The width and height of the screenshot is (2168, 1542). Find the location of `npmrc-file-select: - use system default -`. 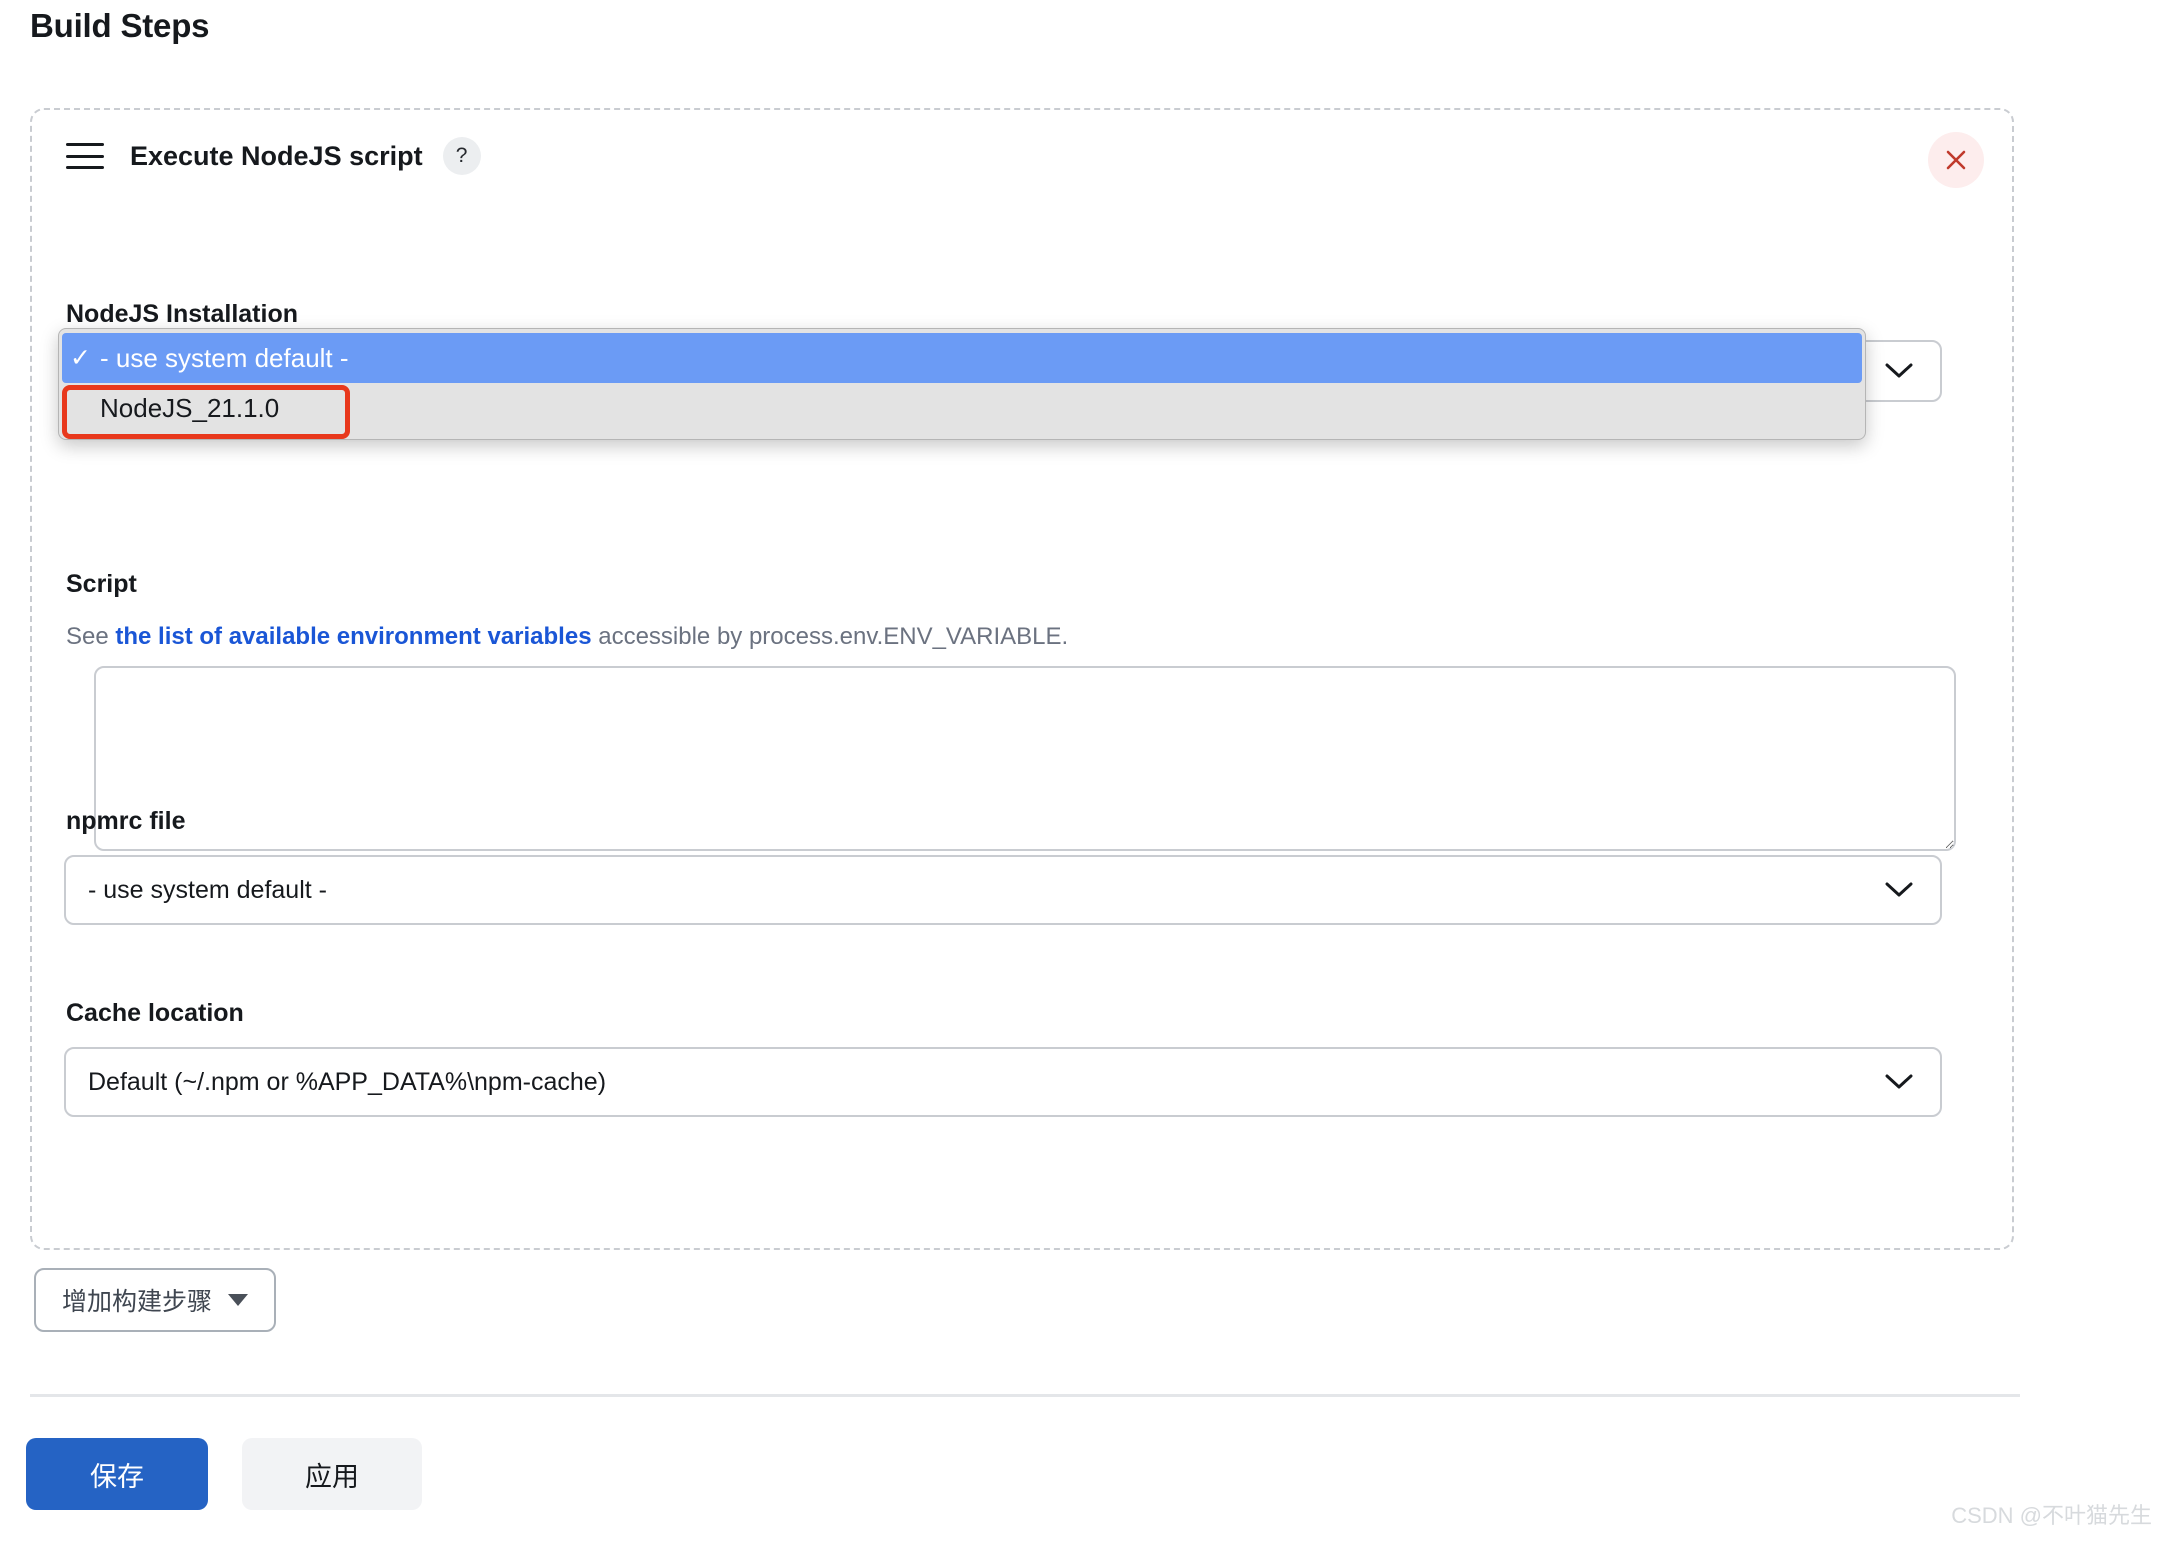

npmrc-file-select: - use system default - is located at coordinates (1003, 890).